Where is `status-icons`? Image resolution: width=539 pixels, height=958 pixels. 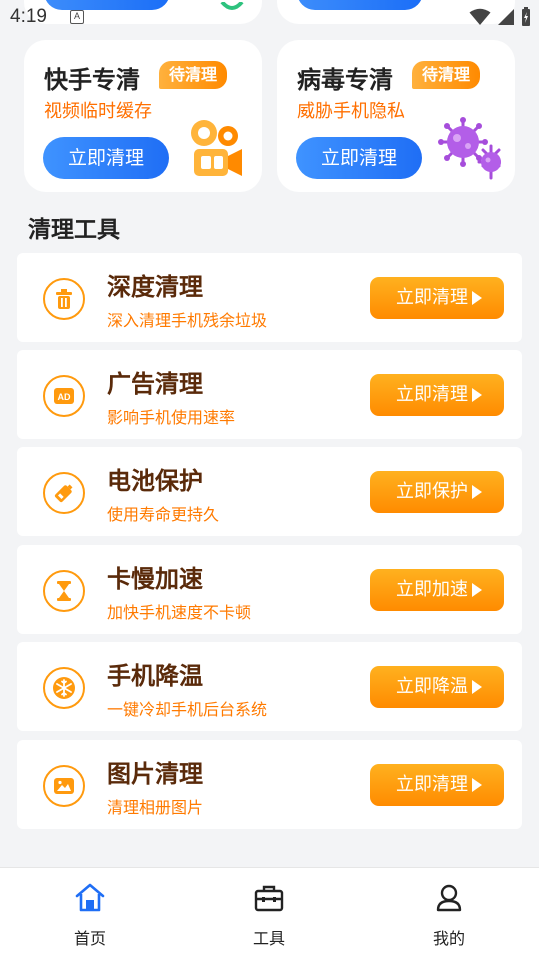 status-icons is located at coordinates (500, 17).